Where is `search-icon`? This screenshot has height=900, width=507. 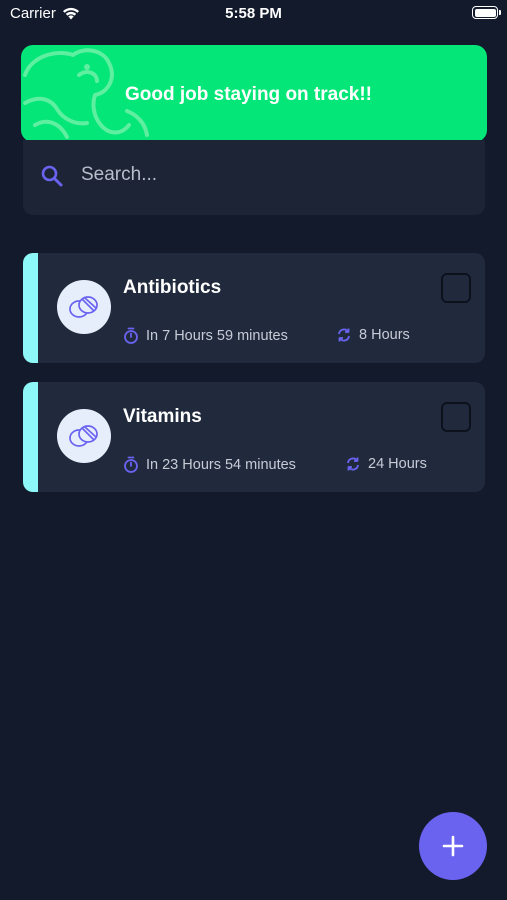
search-icon is located at coordinates (52, 176).